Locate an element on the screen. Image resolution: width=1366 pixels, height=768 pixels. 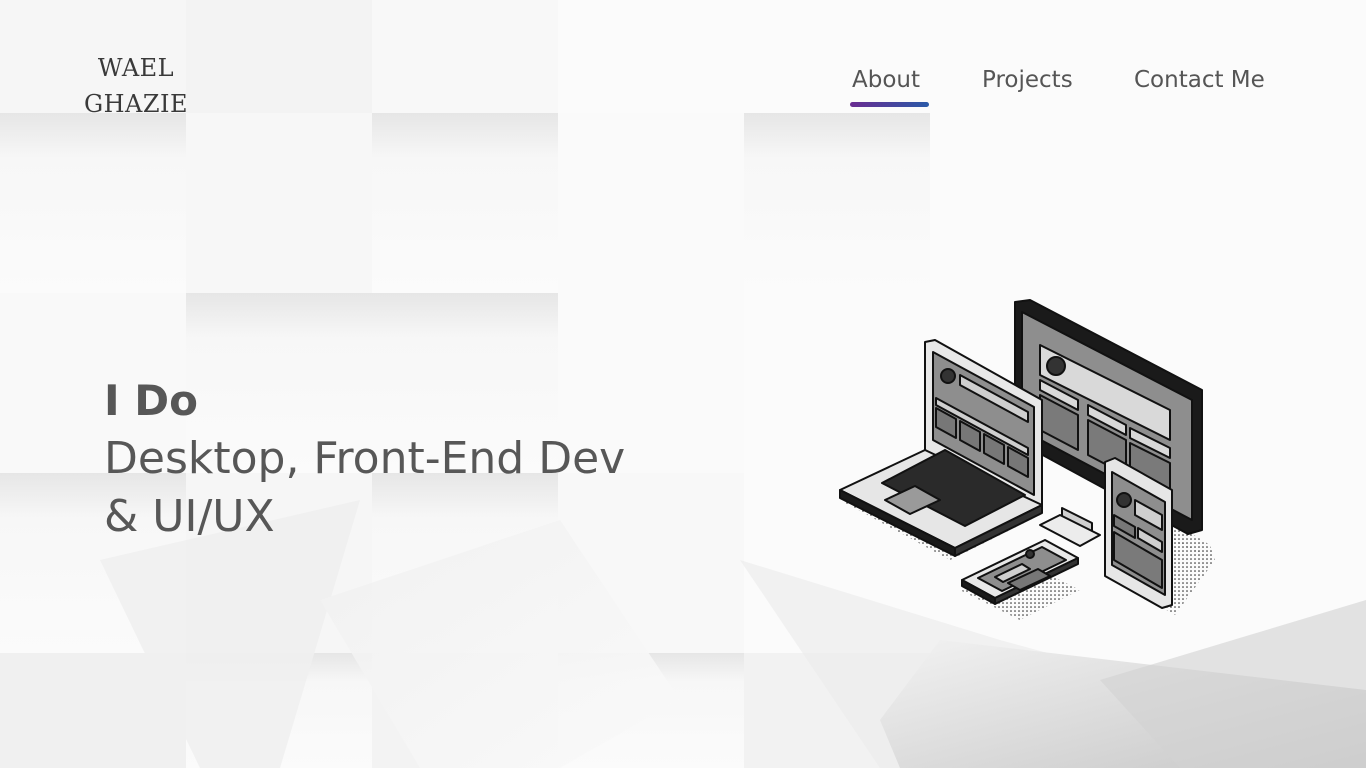
laptop is located at coordinates (941, 448).